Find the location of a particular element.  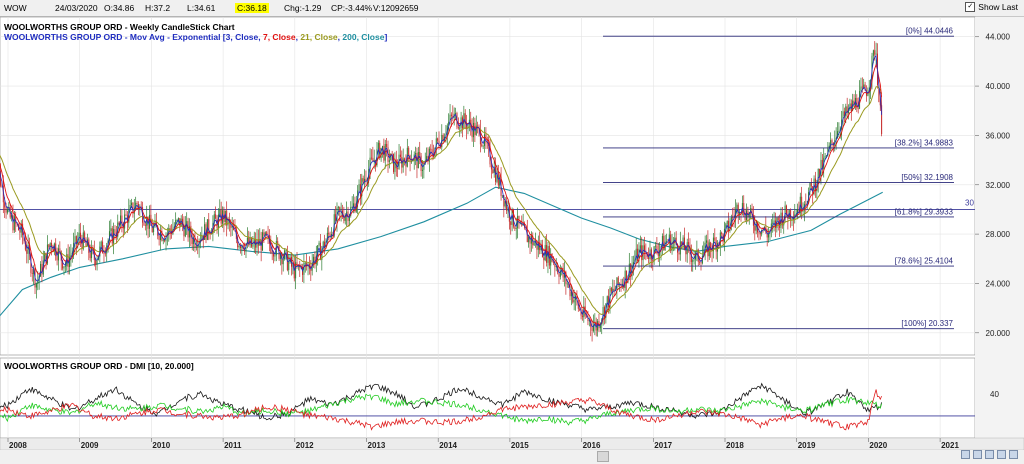

x-tick-label: 2013 is located at coordinates (377, 445).